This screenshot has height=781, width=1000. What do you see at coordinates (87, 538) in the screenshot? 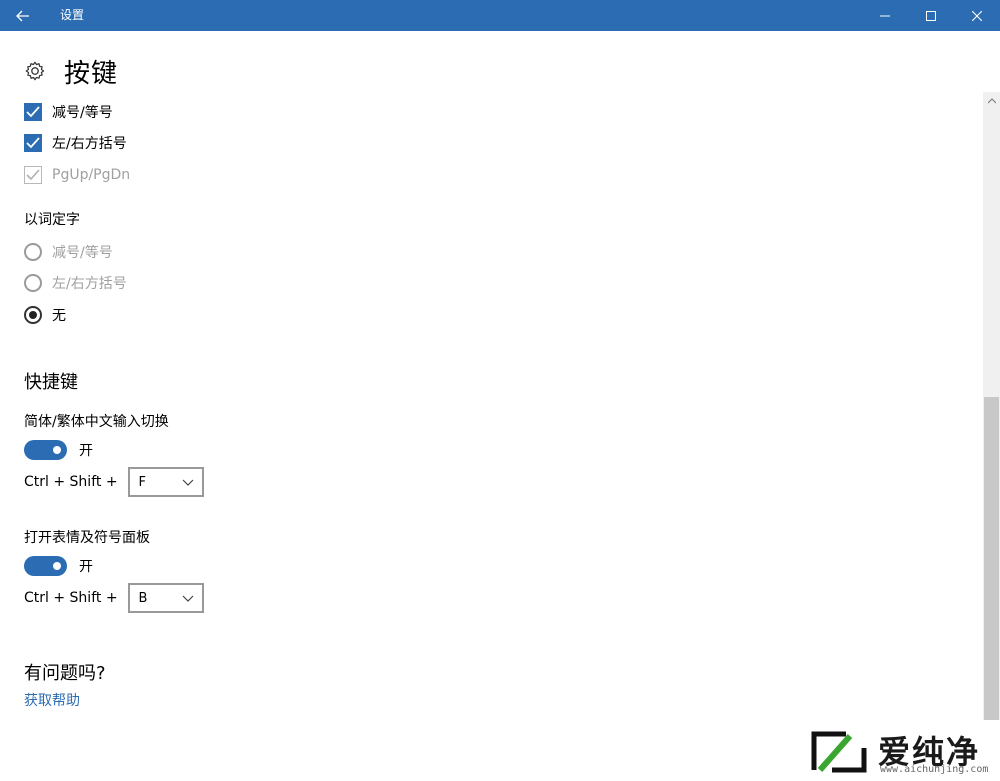
I see `shortcut-label: 打开表情及符号面板` at bounding box center [87, 538].